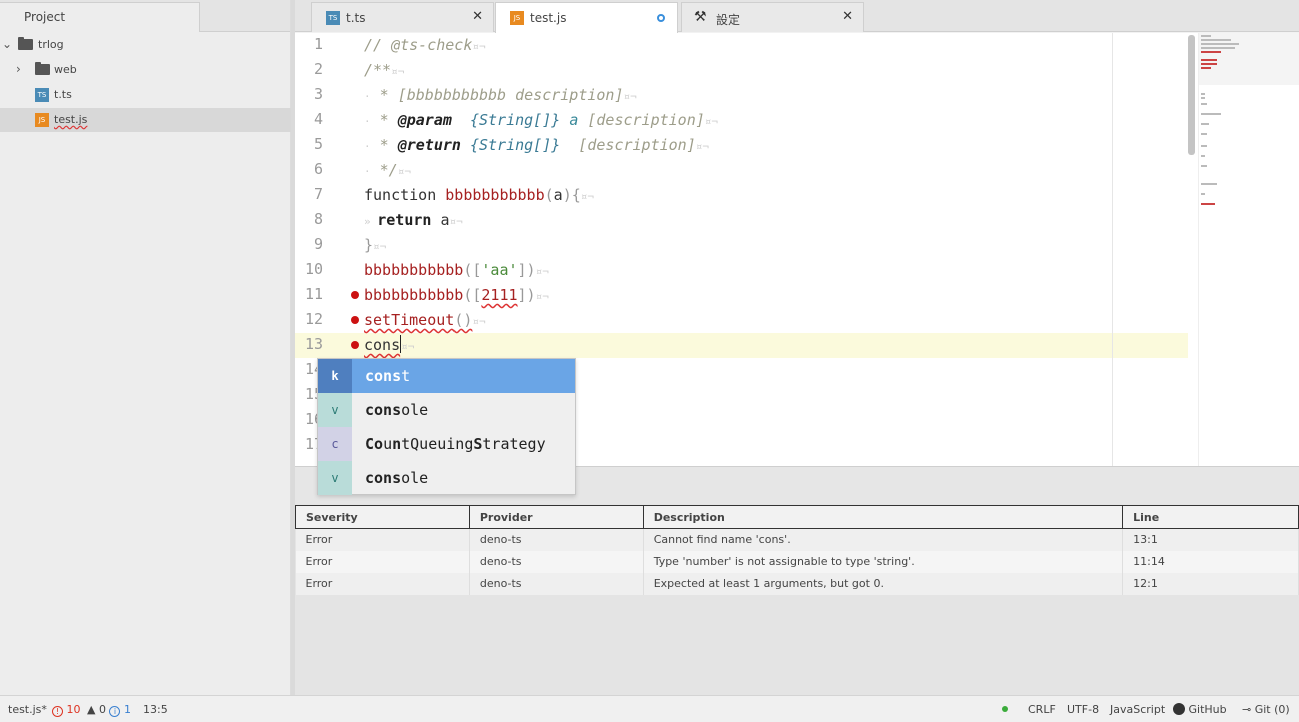 The image size is (1299, 722). Describe the element at coordinates (51, 44) in the screenshot. I see `tree-item-label: trlog` at that location.